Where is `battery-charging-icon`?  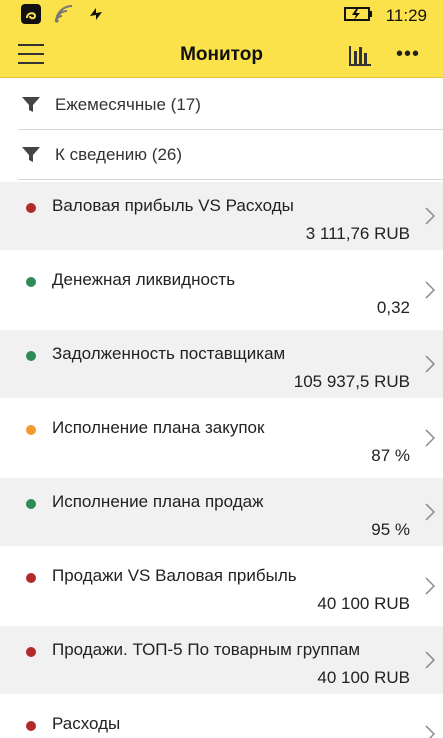
battery-charging-icon is located at coordinates (358, 16).